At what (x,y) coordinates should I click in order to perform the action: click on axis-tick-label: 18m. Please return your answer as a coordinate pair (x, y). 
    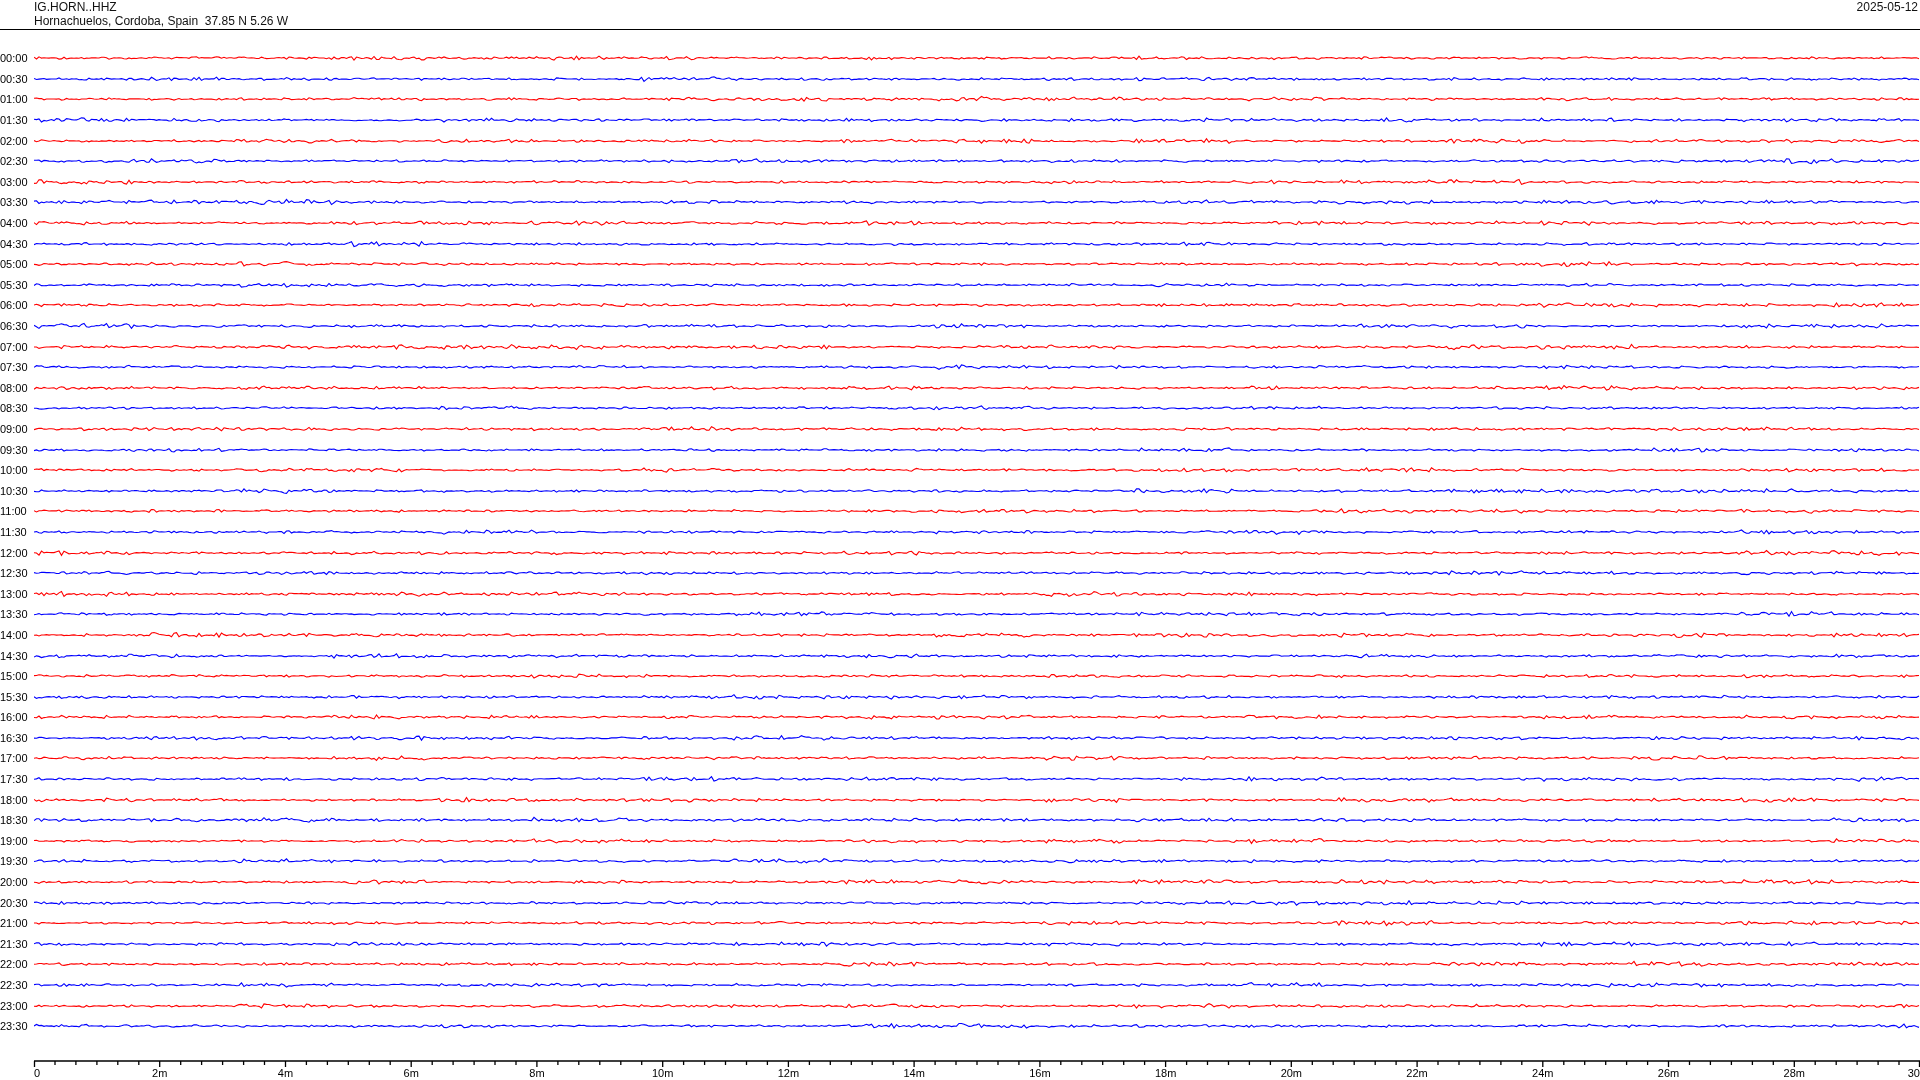
    Looking at the image, I should click on (1165, 1072).